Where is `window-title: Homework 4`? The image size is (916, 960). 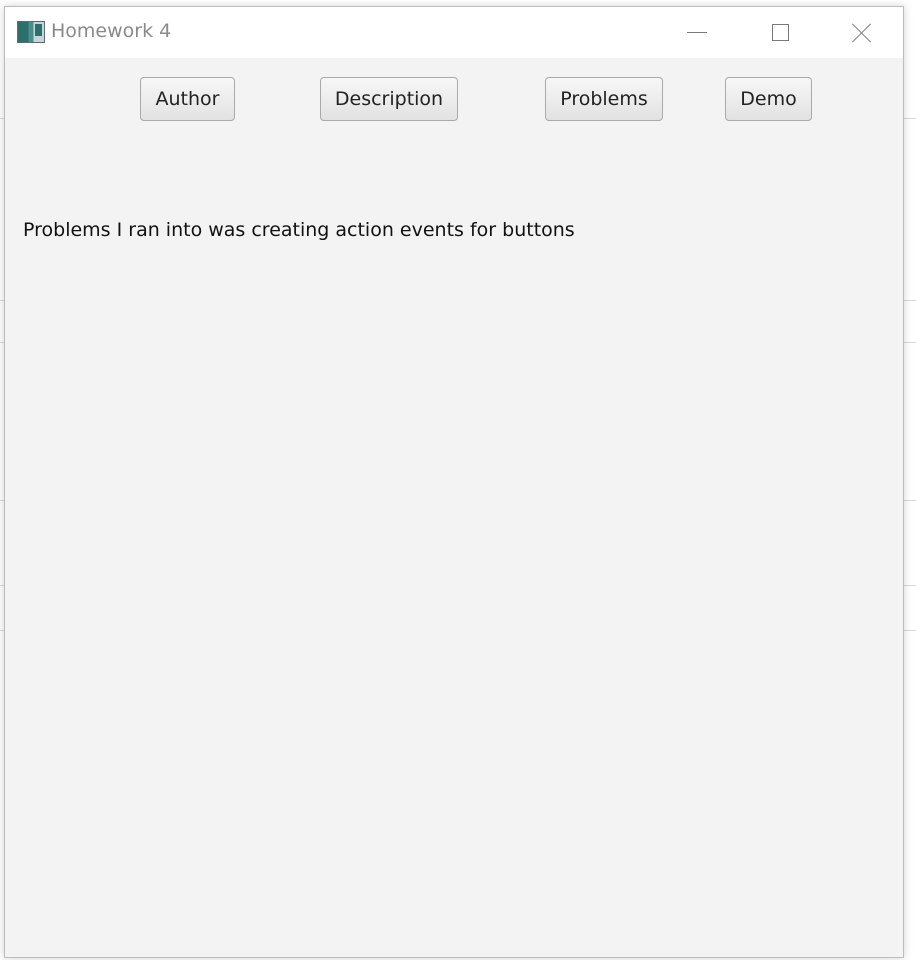 window-title: Homework 4 is located at coordinates (111, 31).